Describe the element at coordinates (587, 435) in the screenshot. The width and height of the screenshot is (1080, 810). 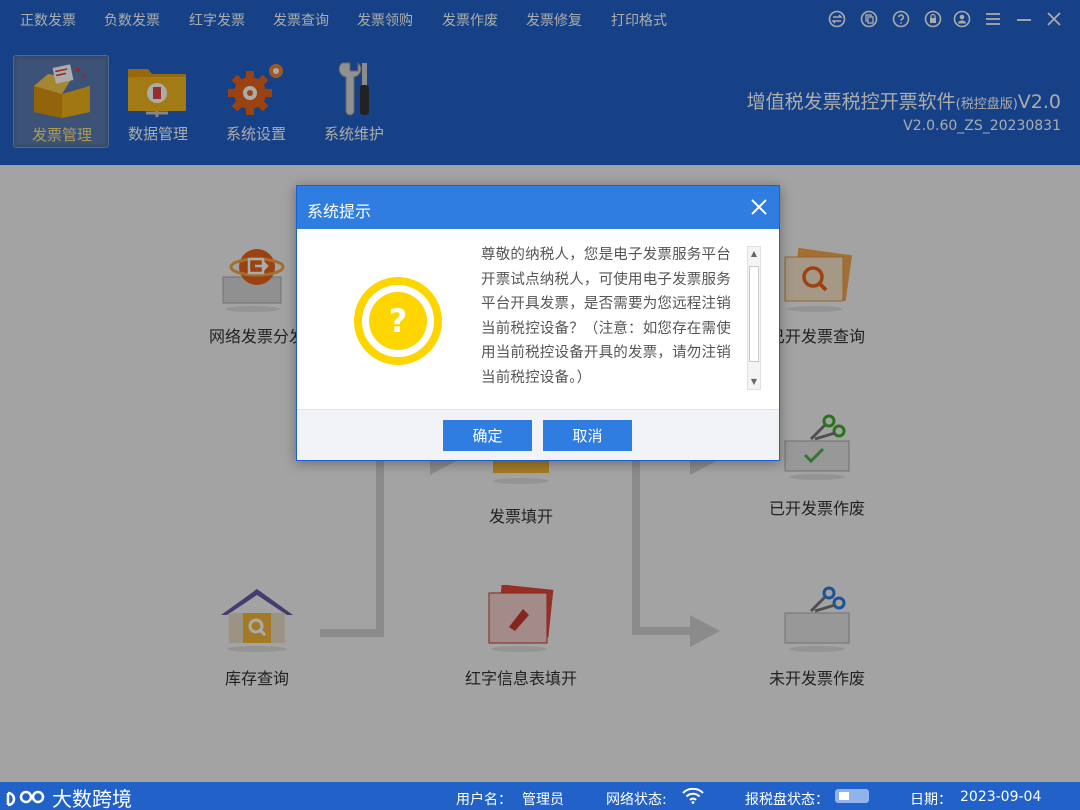
I see `cancel-button: 取消` at that location.